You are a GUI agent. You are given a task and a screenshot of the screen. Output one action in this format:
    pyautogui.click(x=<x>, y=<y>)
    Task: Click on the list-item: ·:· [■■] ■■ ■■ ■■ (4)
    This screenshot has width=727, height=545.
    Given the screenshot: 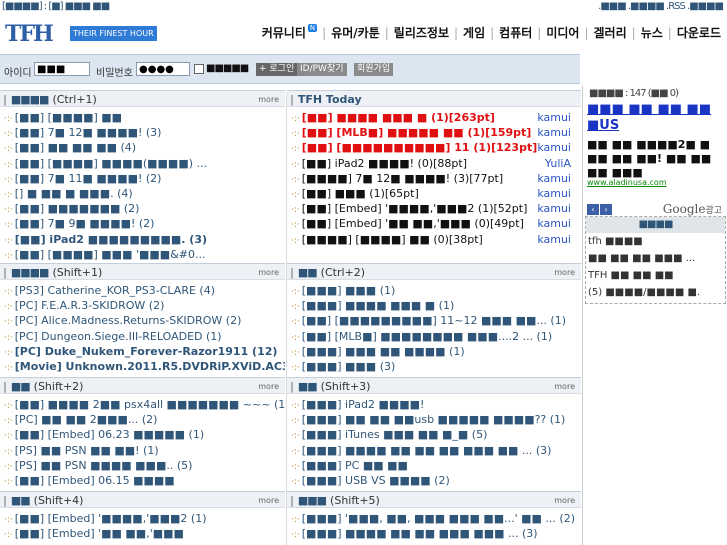 What is the action you would take?
    pyautogui.click(x=142, y=147)
    